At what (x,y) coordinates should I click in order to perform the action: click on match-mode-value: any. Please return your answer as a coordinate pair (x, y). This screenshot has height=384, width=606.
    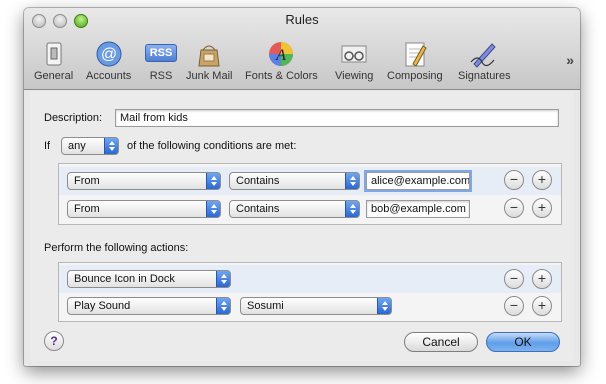
    Looking at the image, I should click on (77, 146).